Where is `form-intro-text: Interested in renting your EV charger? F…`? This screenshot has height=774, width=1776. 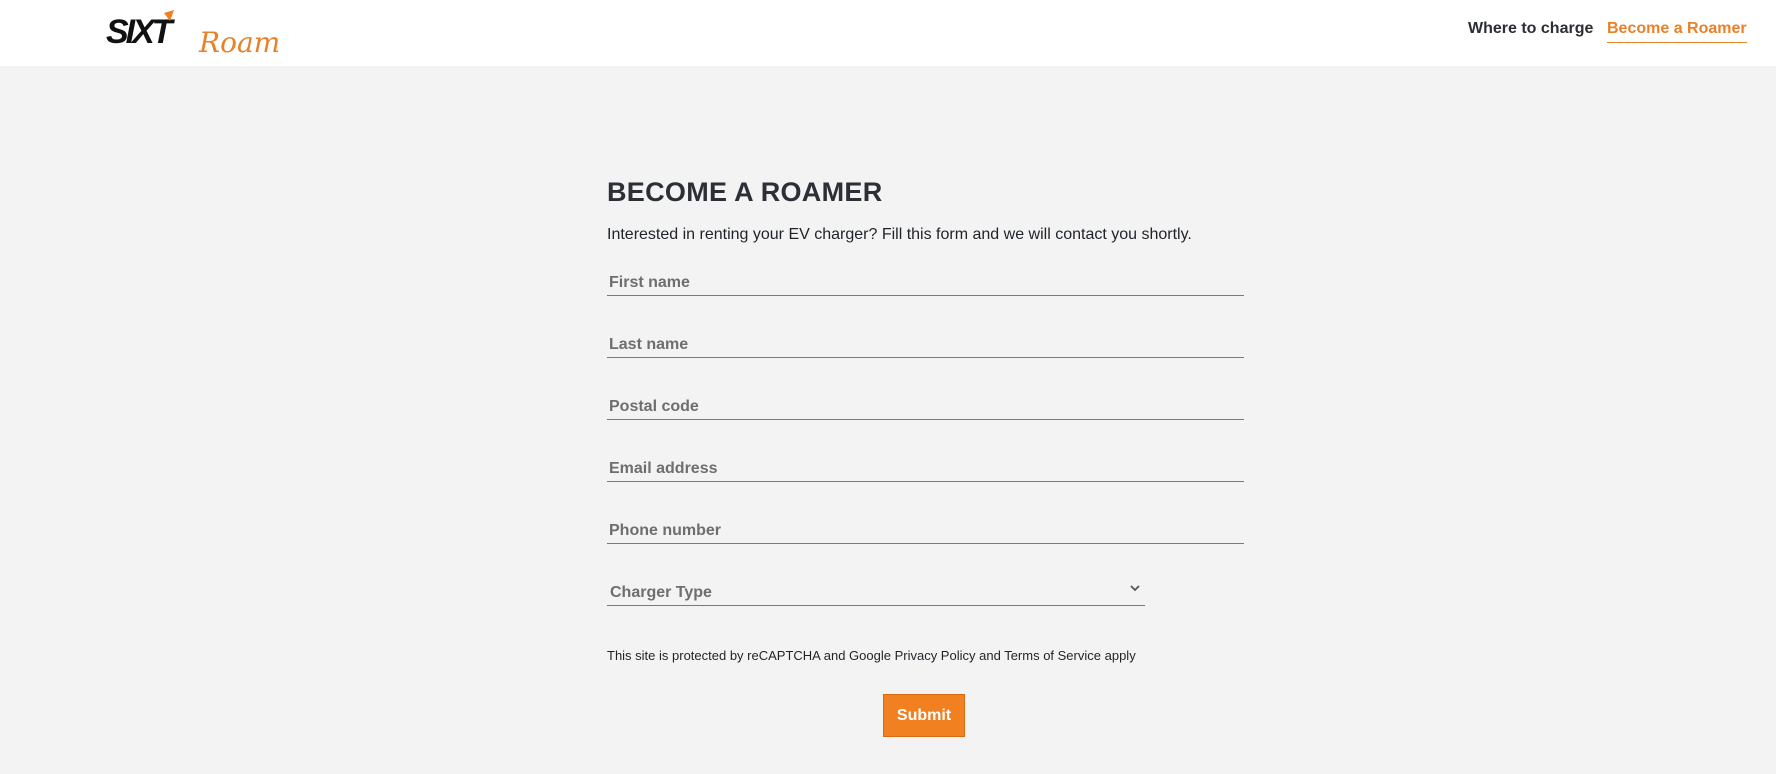
form-intro-text: Interested in renting your EV charger? F… is located at coordinates (899, 234).